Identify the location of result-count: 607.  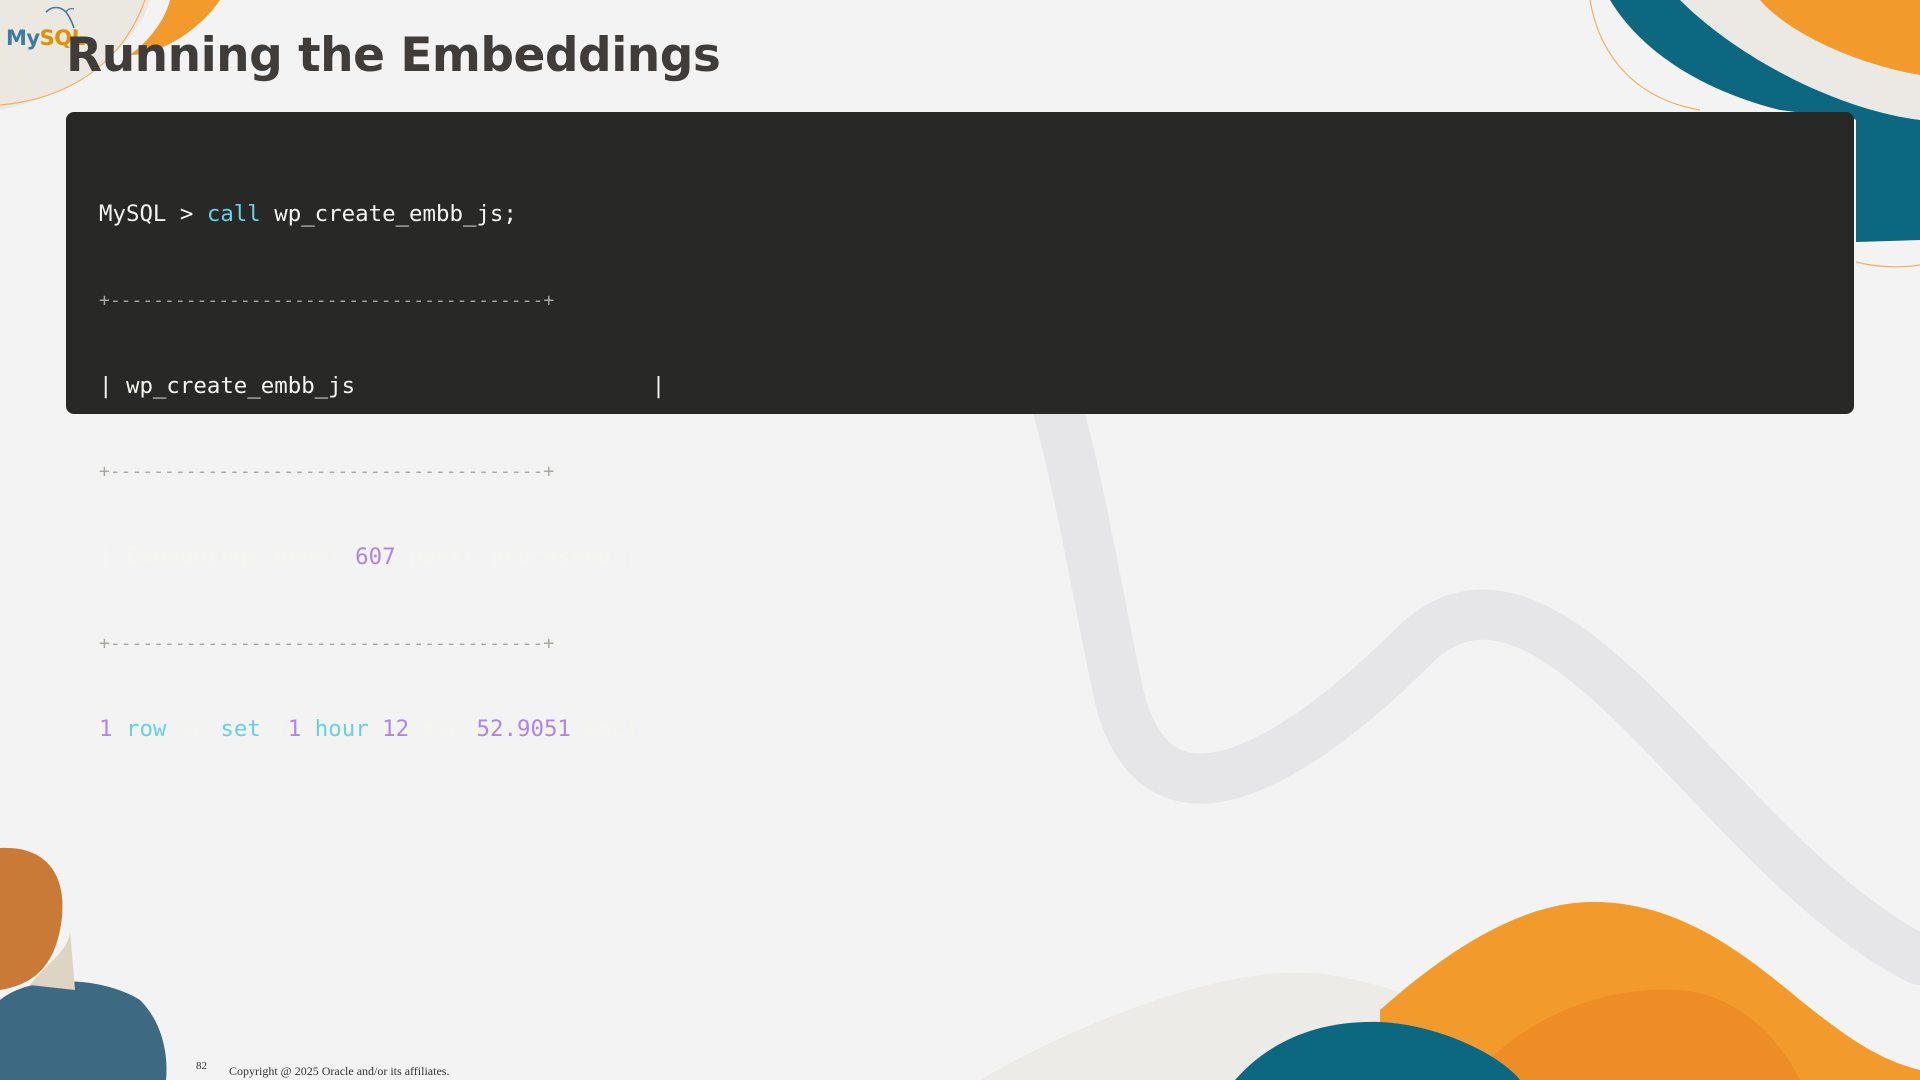
(375, 557).